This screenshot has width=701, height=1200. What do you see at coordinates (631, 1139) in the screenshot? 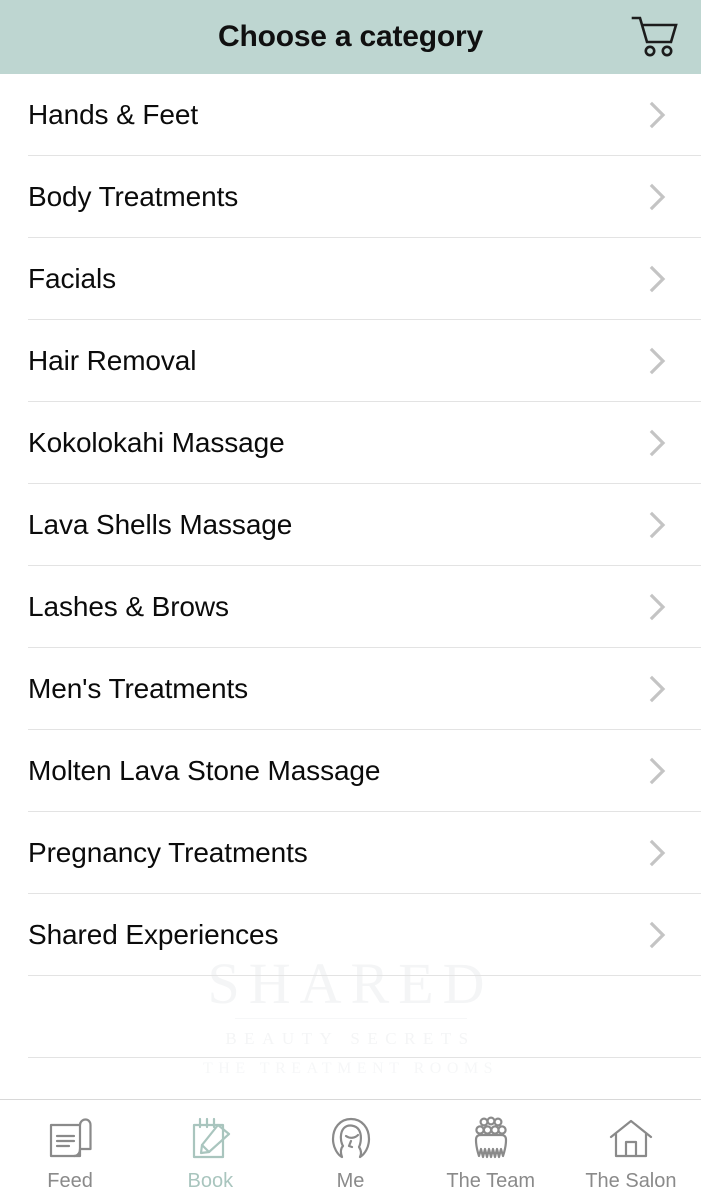
I see `house-icon` at bounding box center [631, 1139].